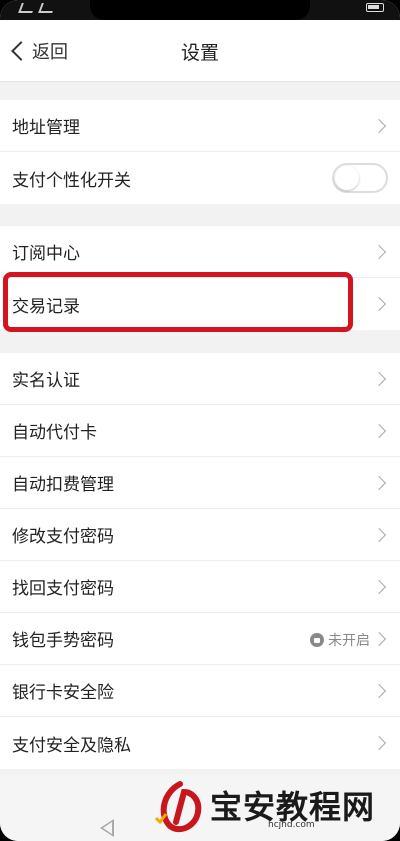 The image size is (400, 841). I want to click on row-real-name-verification: 实名认证, so click(200, 379).